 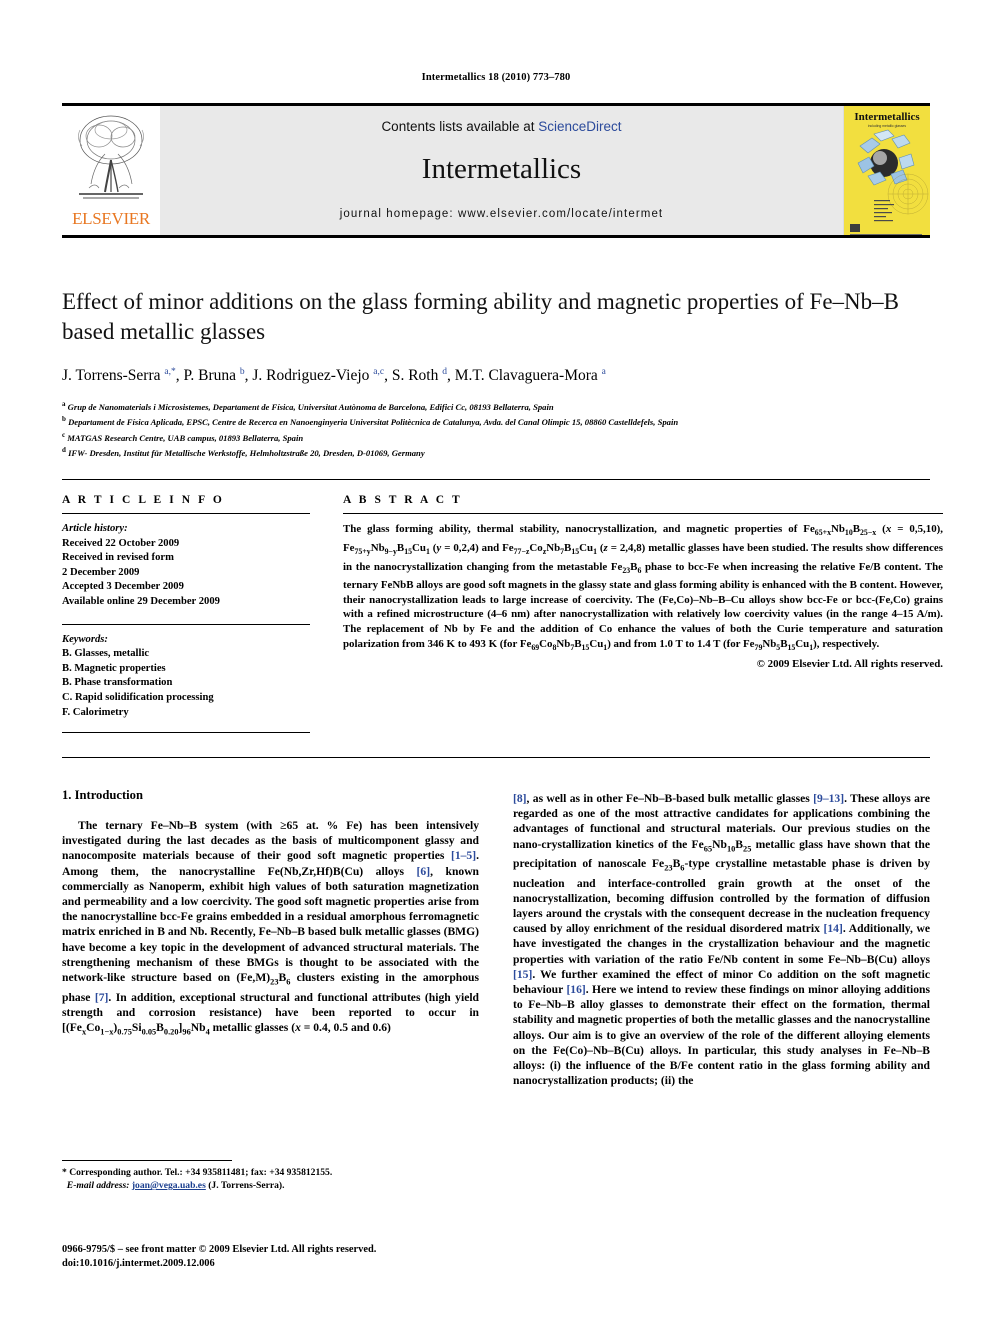 I want to click on journal-title: Intermetallics, so click(x=501, y=169).